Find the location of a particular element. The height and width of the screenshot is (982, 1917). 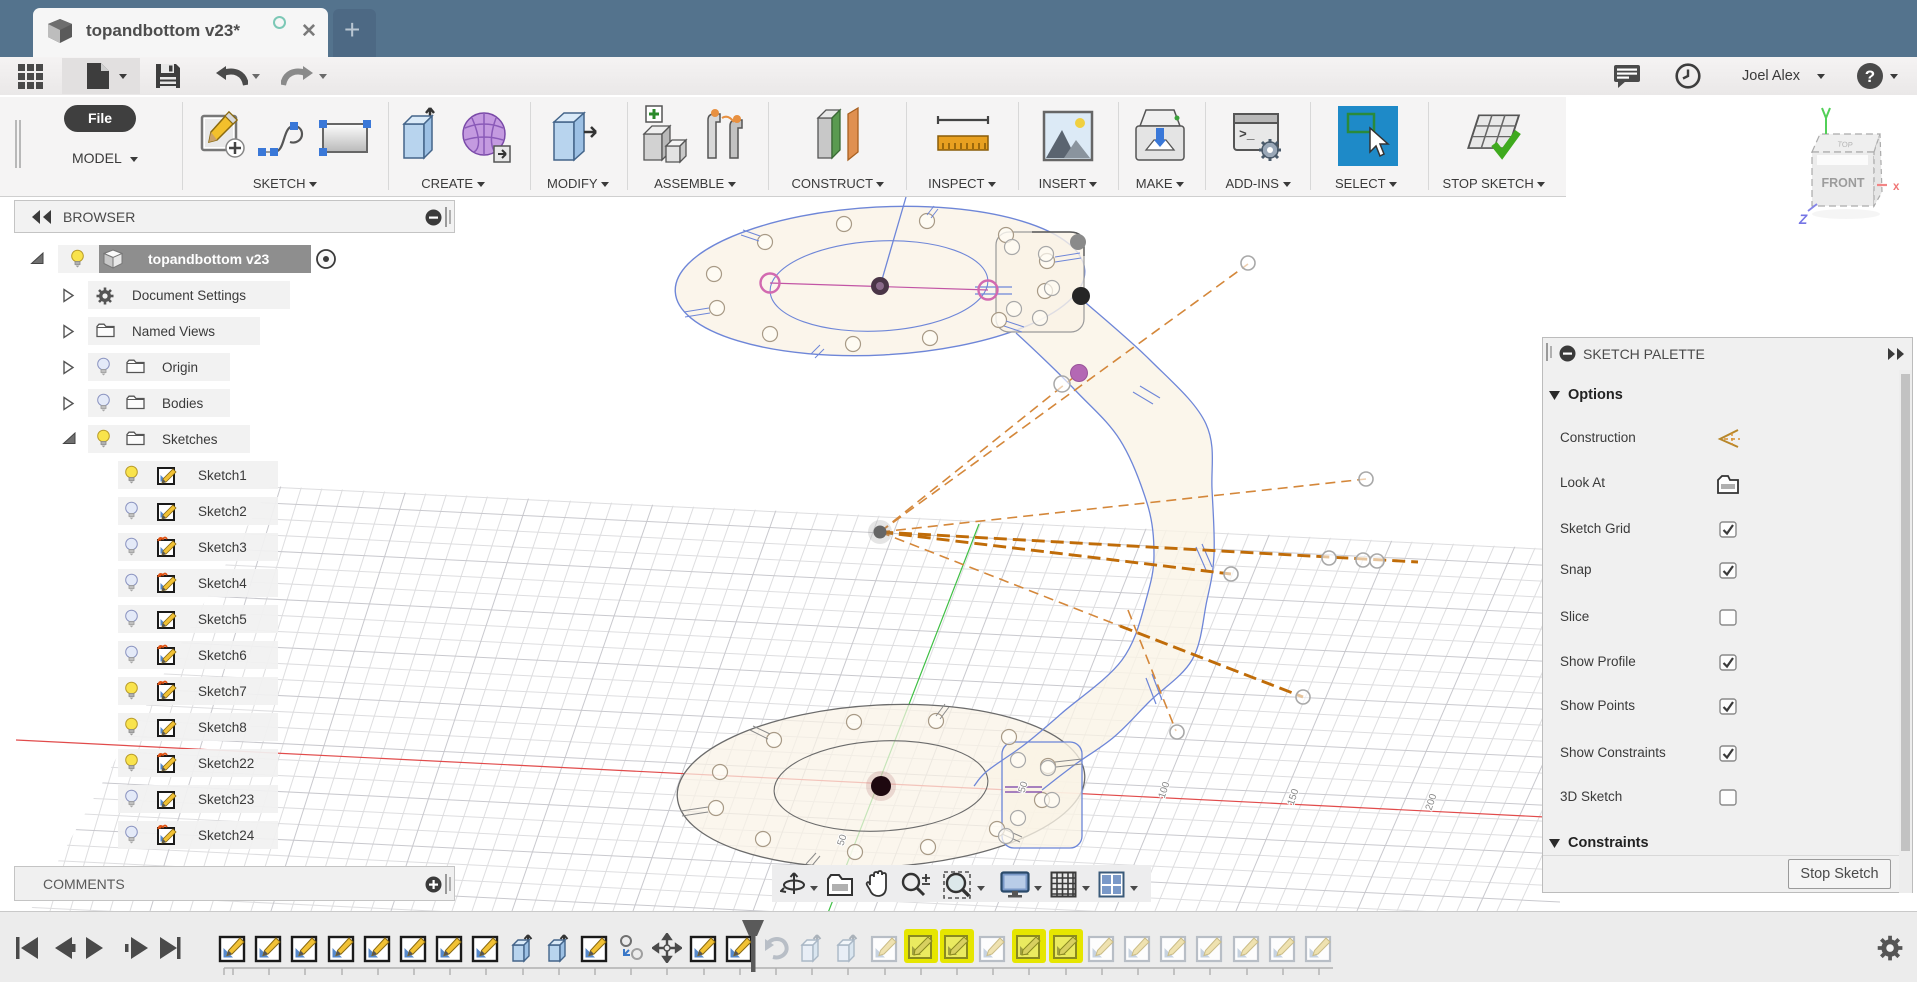

svg-text: x is located at coordinates (1896, 187).